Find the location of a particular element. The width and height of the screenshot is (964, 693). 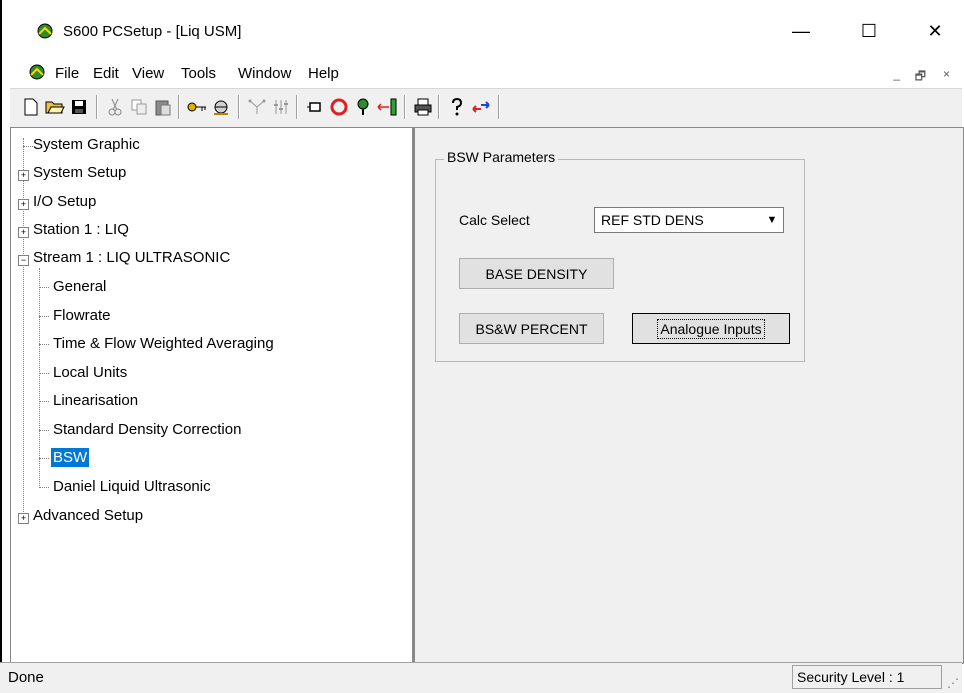

tree-item-daniel-ultrasonic: Daniel Liquid Ultrasonic is located at coordinates (132, 486).